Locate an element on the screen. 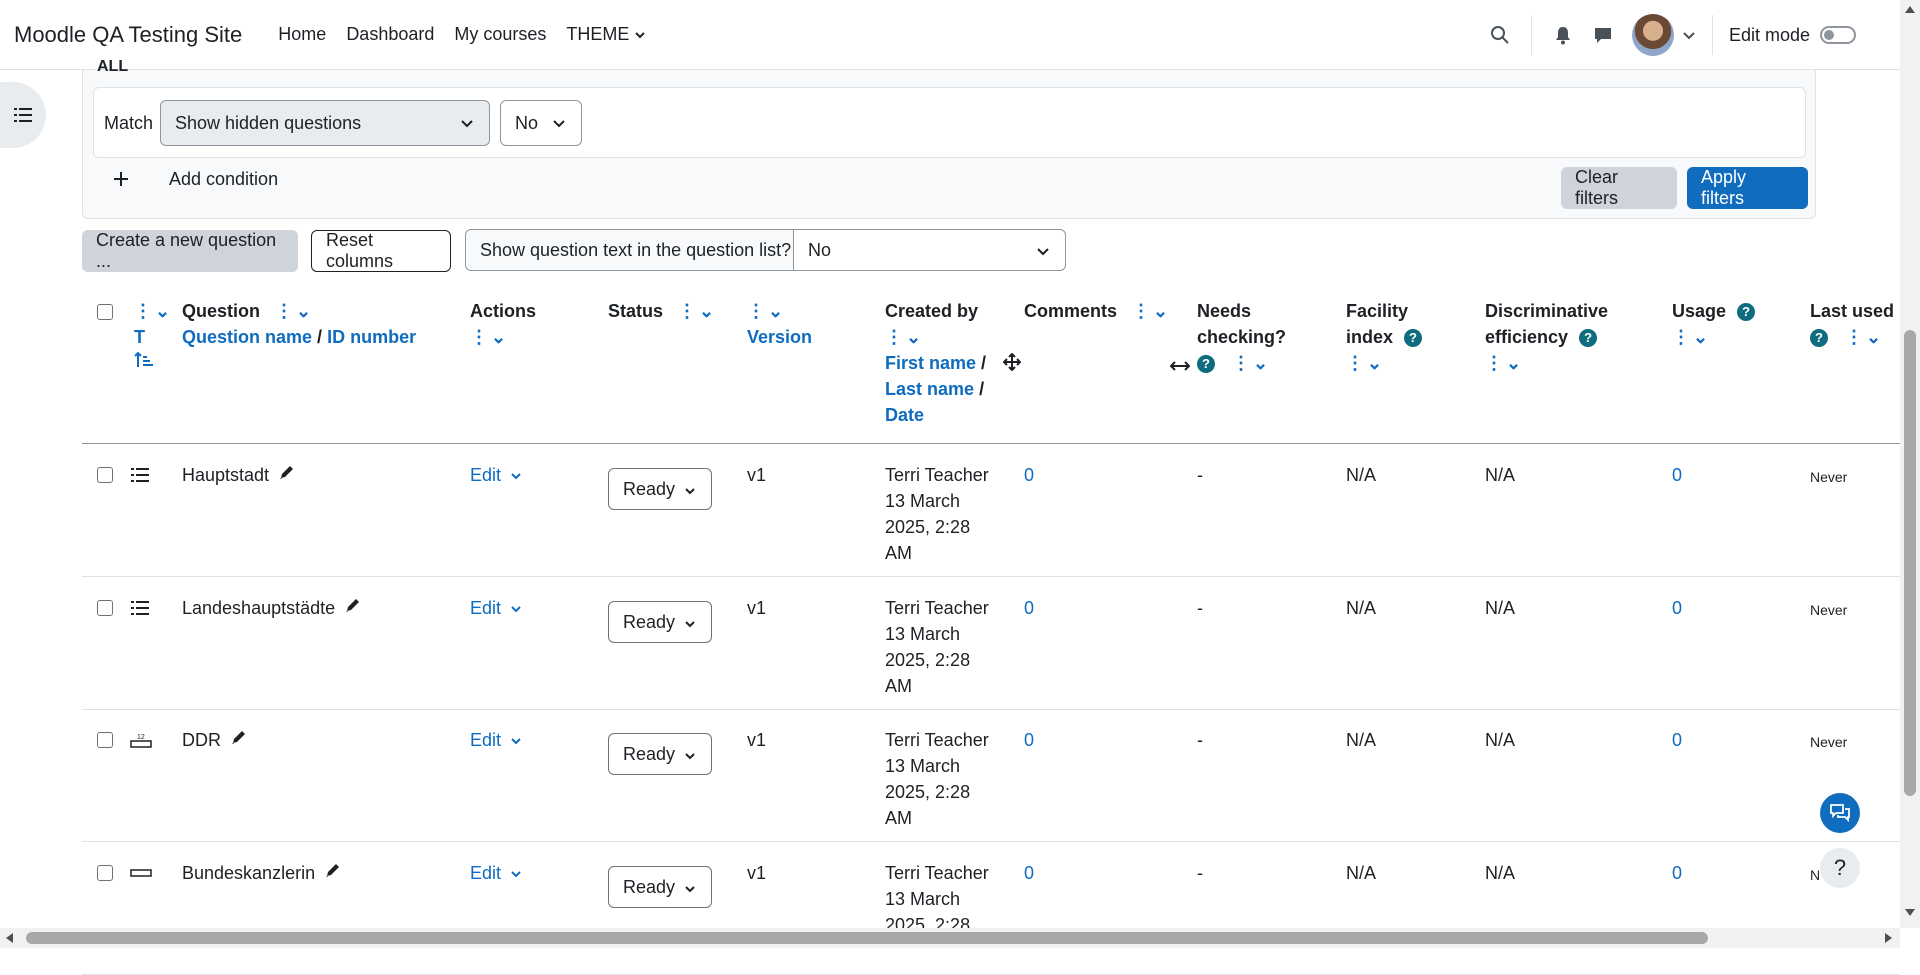  type-sort-link: T is located at coordinates (139, 337).